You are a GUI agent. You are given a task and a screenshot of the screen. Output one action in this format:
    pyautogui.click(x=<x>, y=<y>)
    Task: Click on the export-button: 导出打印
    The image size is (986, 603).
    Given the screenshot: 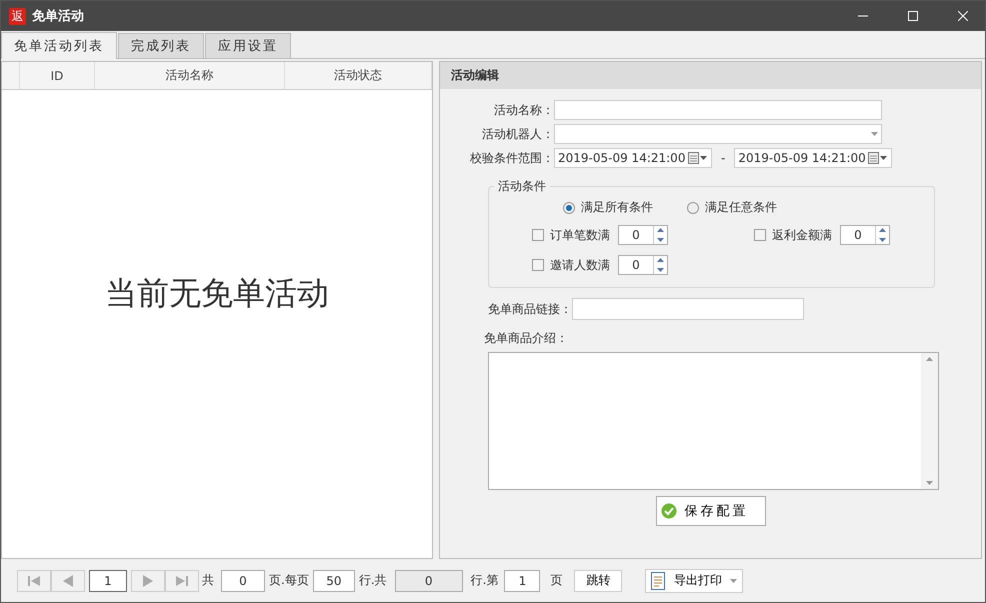 What is the action you would take?
    pyautogui.click(x=694, y=580)
    